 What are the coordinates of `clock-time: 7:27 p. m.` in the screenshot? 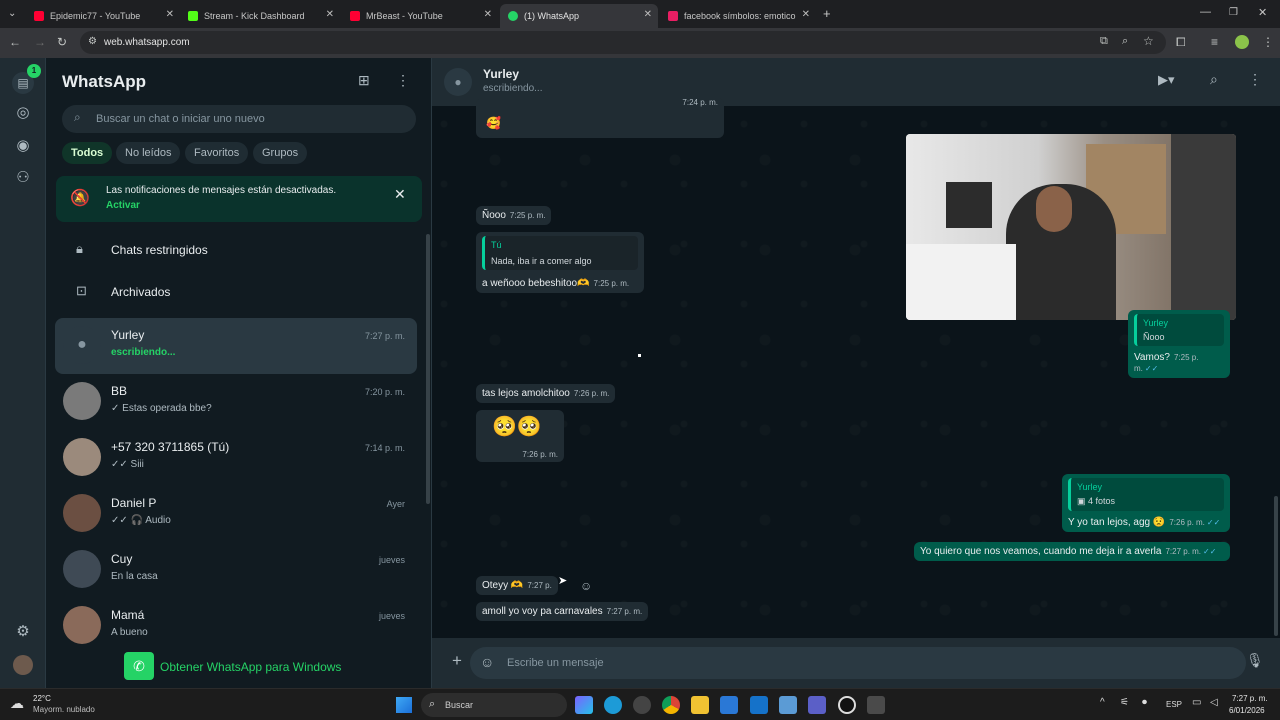 It's located at (1250, 698).